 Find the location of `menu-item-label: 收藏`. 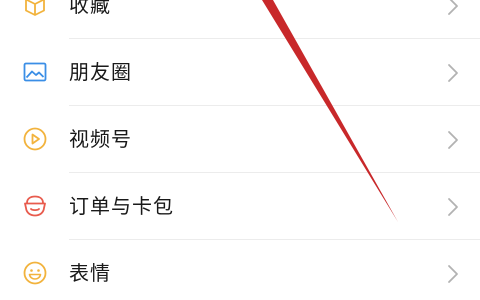

menu-item-label: 收藏 is located at coordinates (90, 8).